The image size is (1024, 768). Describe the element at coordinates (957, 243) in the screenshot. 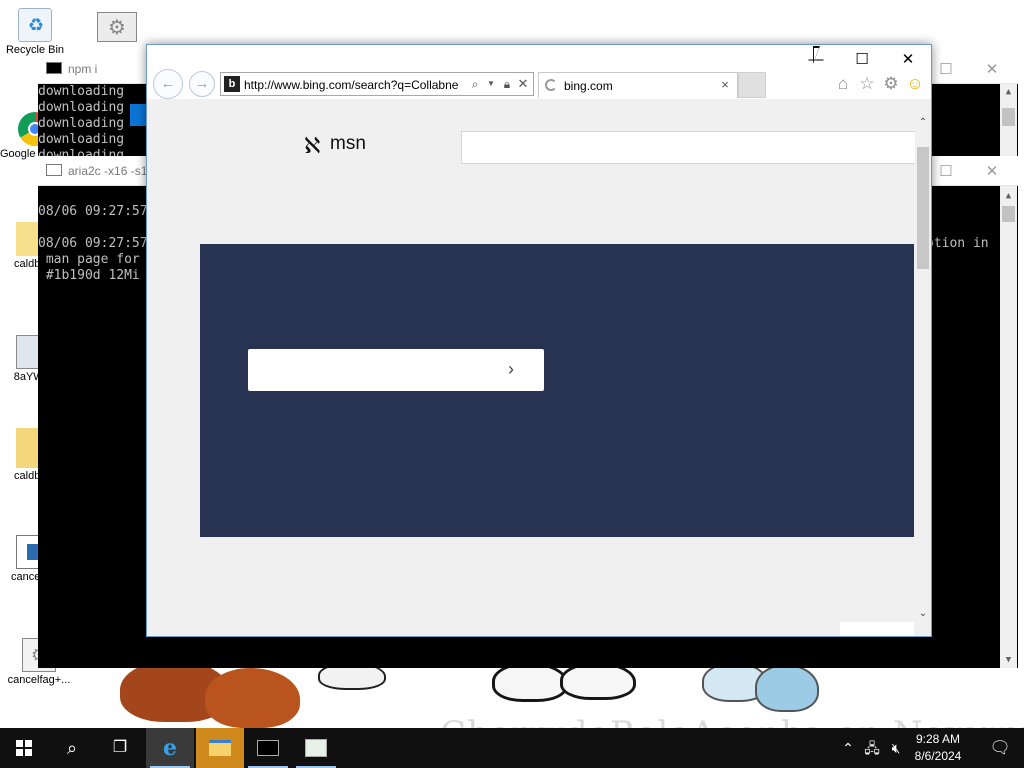

I see `console-line-right: ption in` at that location.